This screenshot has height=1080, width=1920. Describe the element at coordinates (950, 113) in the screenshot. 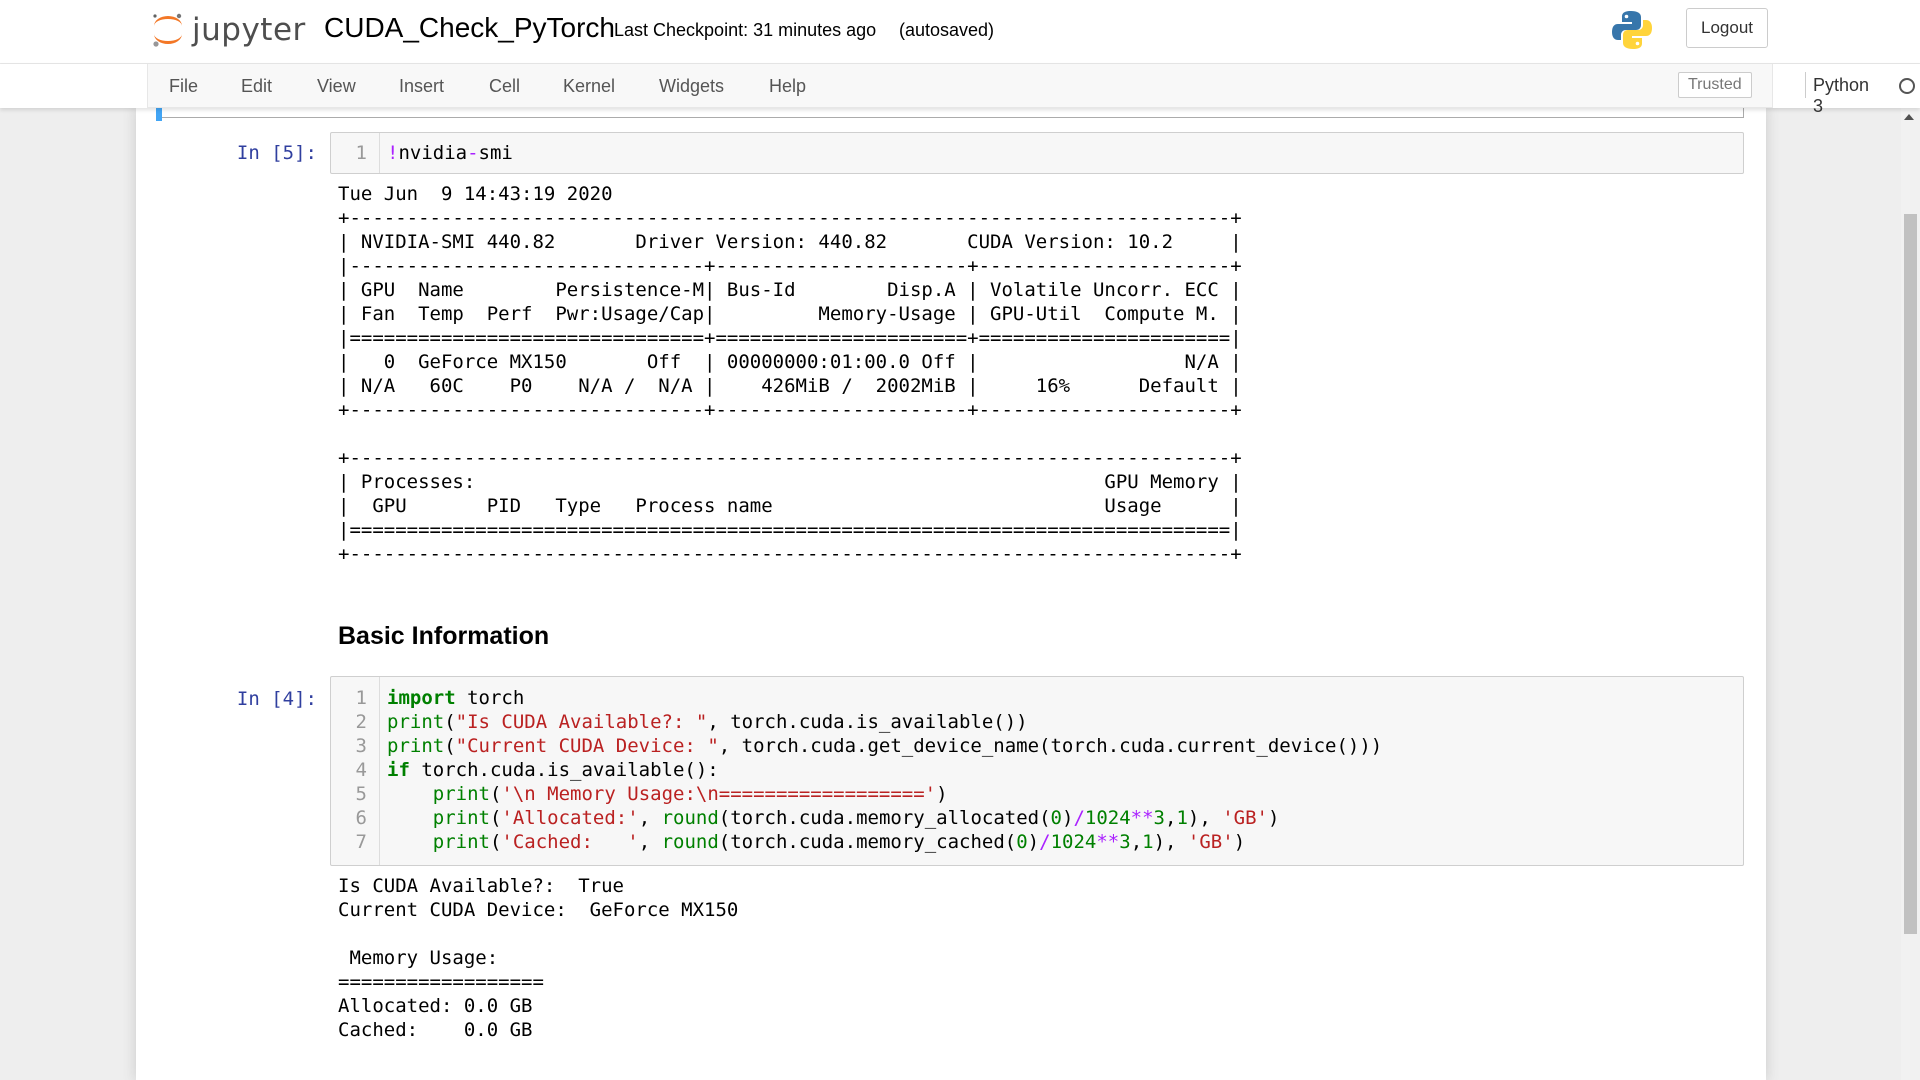

I see `previous-cell-edge` at that location.